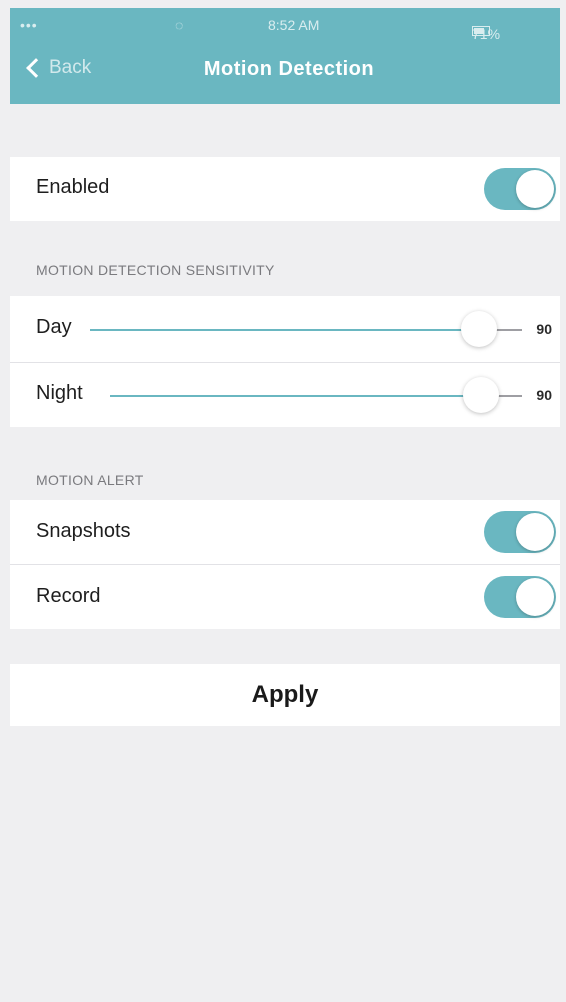  I want to click on night-label: Night, so click(59, 393).